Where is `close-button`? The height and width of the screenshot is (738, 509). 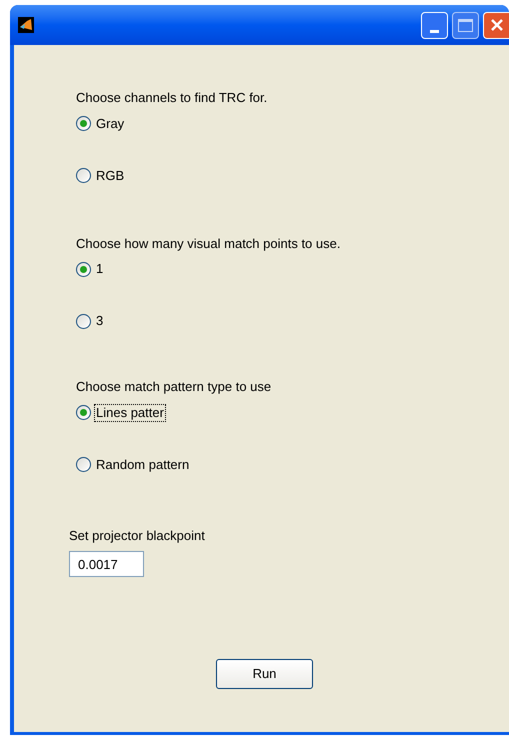 close-button is located at coordinates (496, 25).